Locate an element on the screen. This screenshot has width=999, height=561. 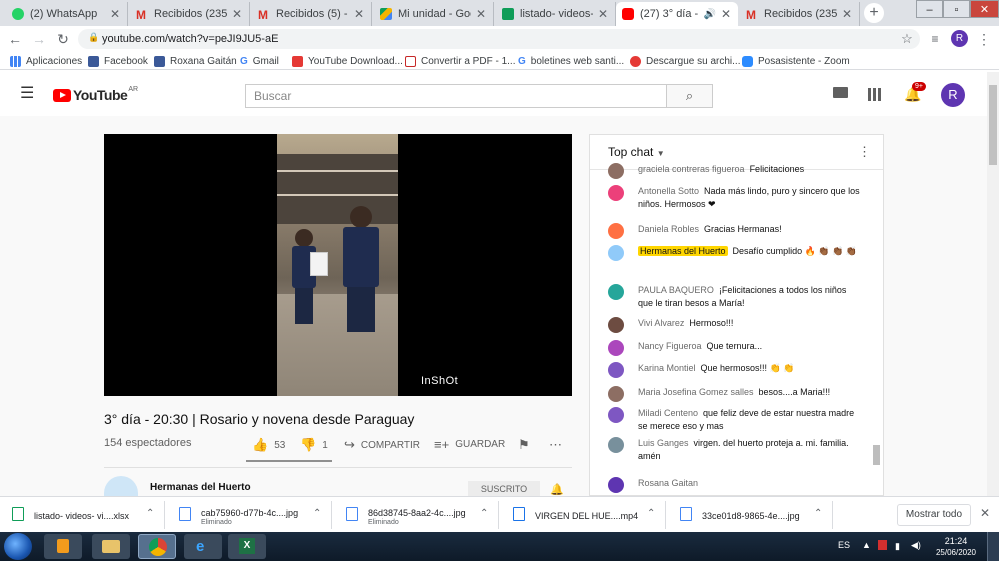
tab-whatsapp: (2) WhatsApp ✕ is located at coordinates (67, 14).